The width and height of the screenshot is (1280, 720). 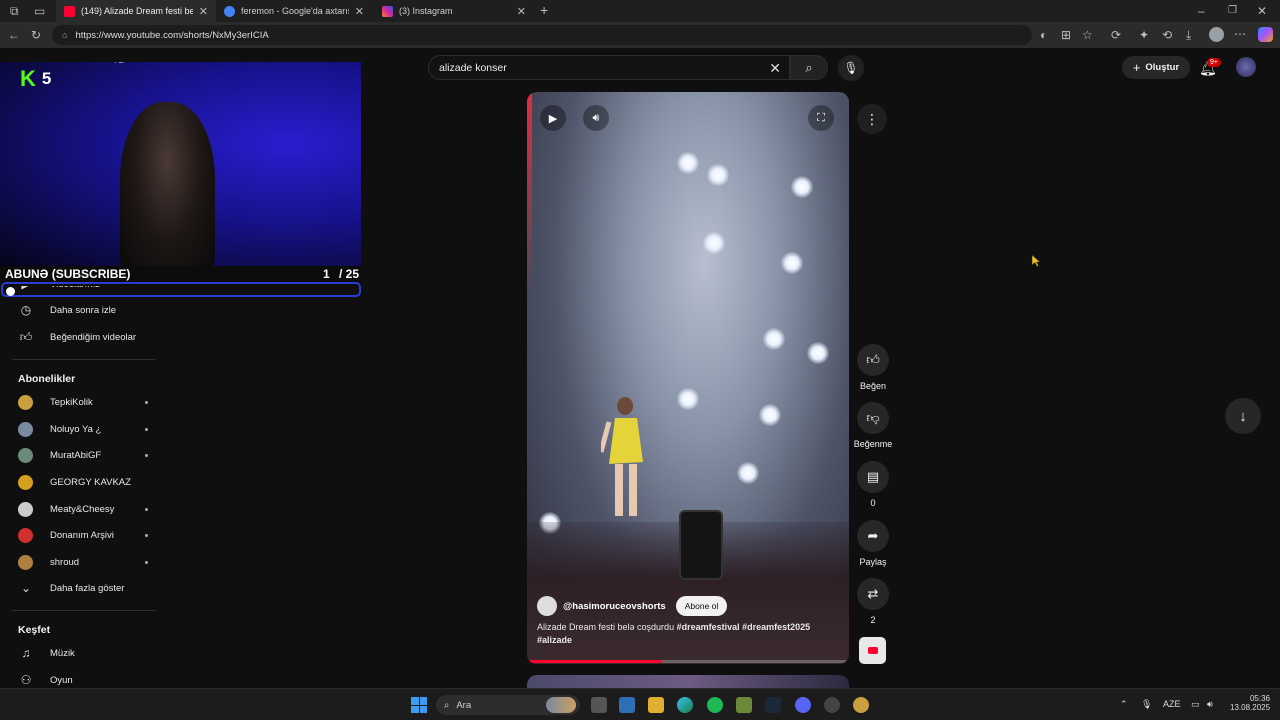 I want to click on thumb-down-icon: 👎︎, so click(x=873, y=418).